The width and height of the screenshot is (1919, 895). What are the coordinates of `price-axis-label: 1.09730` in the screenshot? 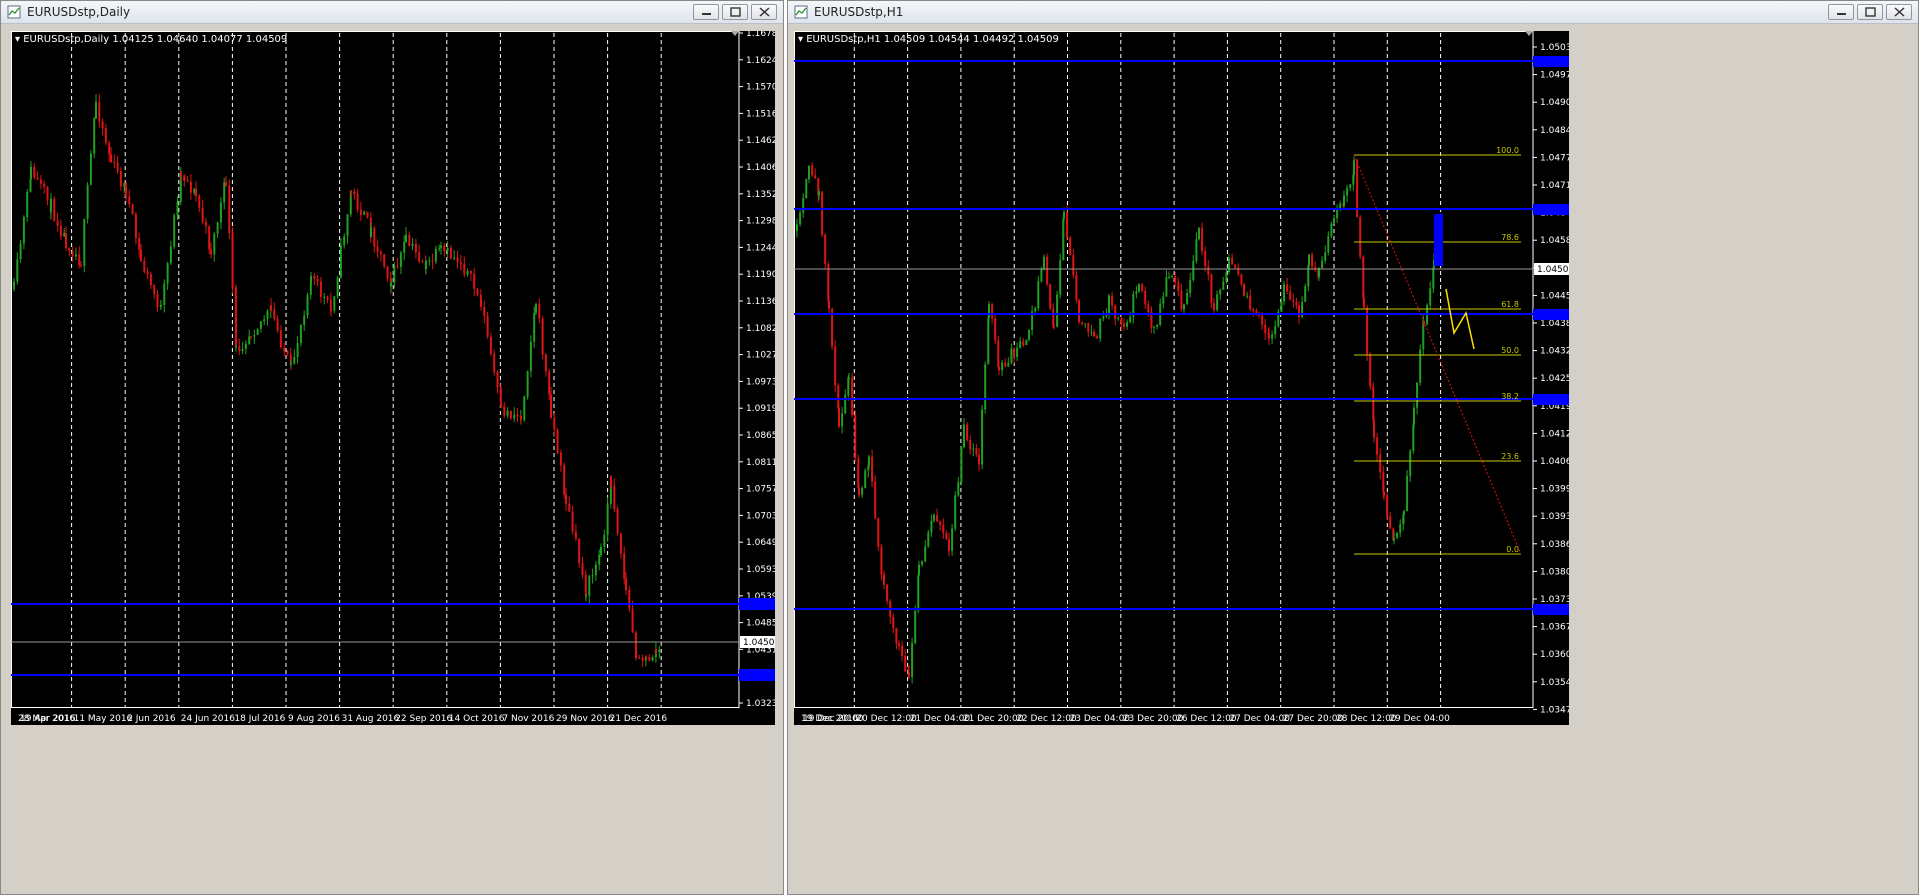 It's located at (760, 382).